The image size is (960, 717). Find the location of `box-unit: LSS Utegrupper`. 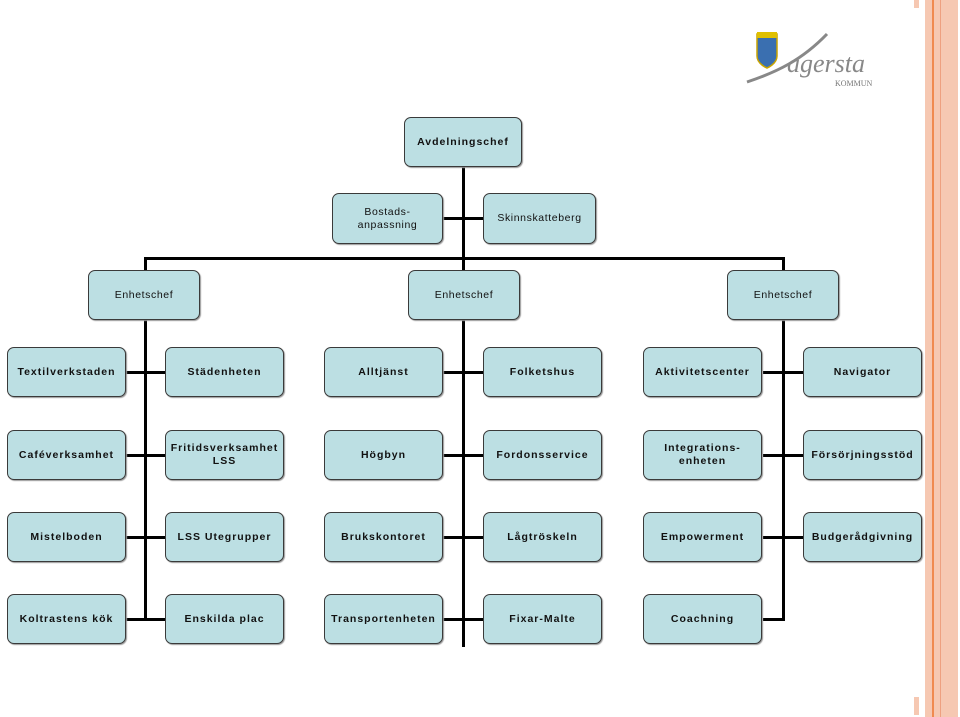

box-unit: LSS Utegrupper is located at coordinates (224, 537).